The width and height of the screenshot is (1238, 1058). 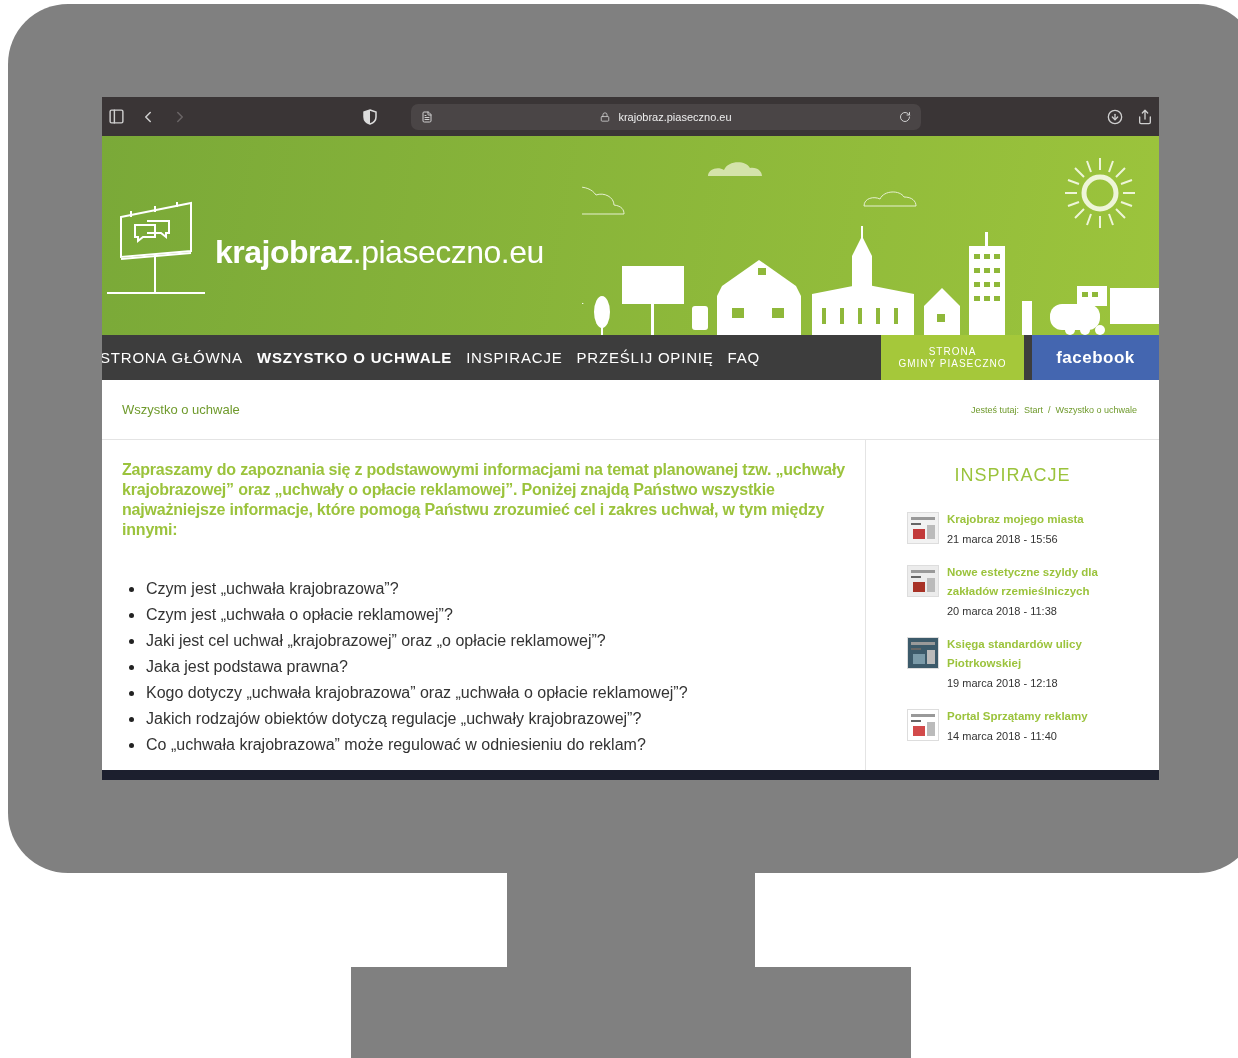 What do you see at coordinates (1096, 409) in the screenshot?
I see `breadcrumb-link: Wszystko o uchwale` at bounding box center [1096, 409].